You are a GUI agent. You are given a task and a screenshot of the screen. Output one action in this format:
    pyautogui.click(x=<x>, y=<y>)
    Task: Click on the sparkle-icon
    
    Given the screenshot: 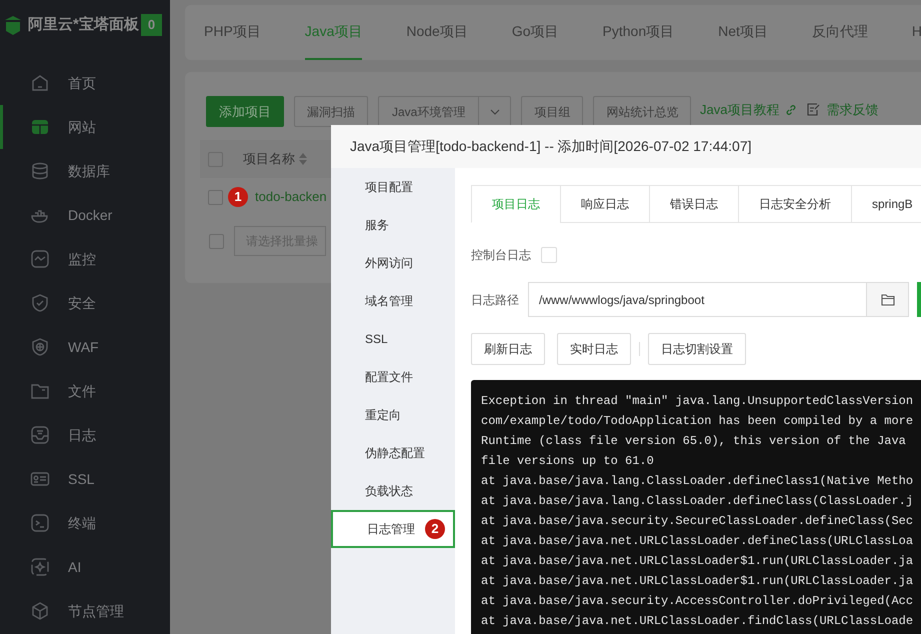 What is the action you would take?
    pyautogui.click(x=40, y=567)
    